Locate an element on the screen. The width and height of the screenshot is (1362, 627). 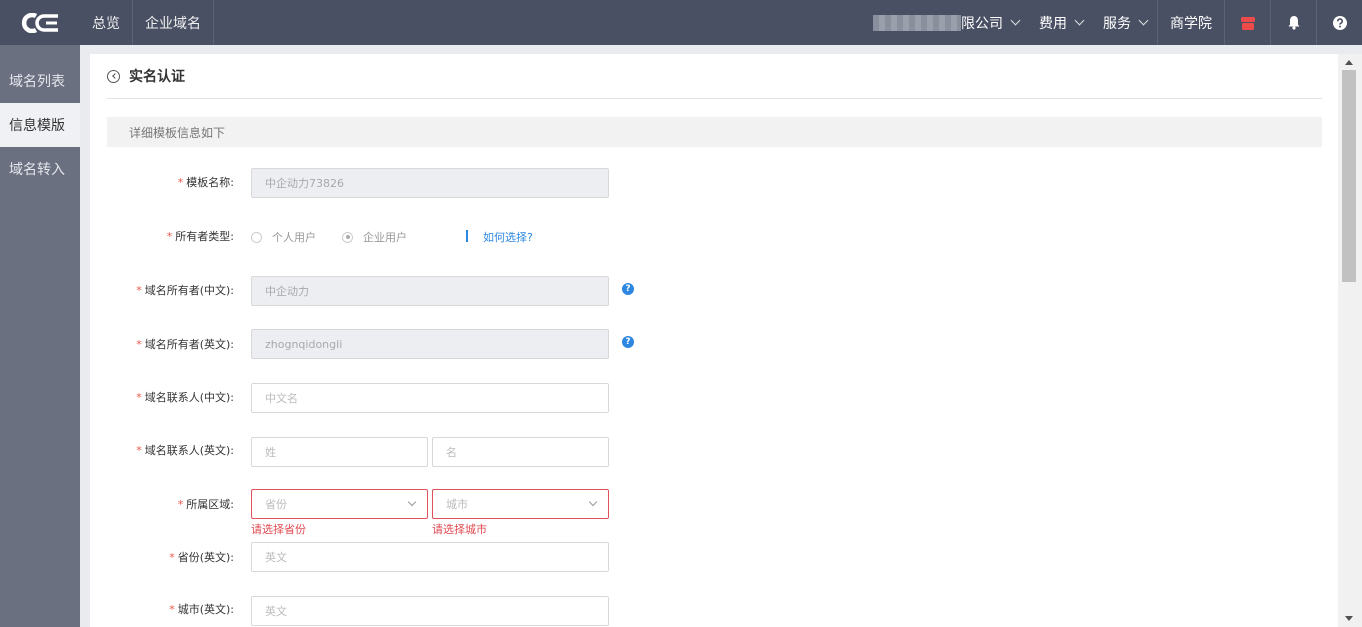
city-en-label: * 城市(英文): is located at coordinates (201, 609).